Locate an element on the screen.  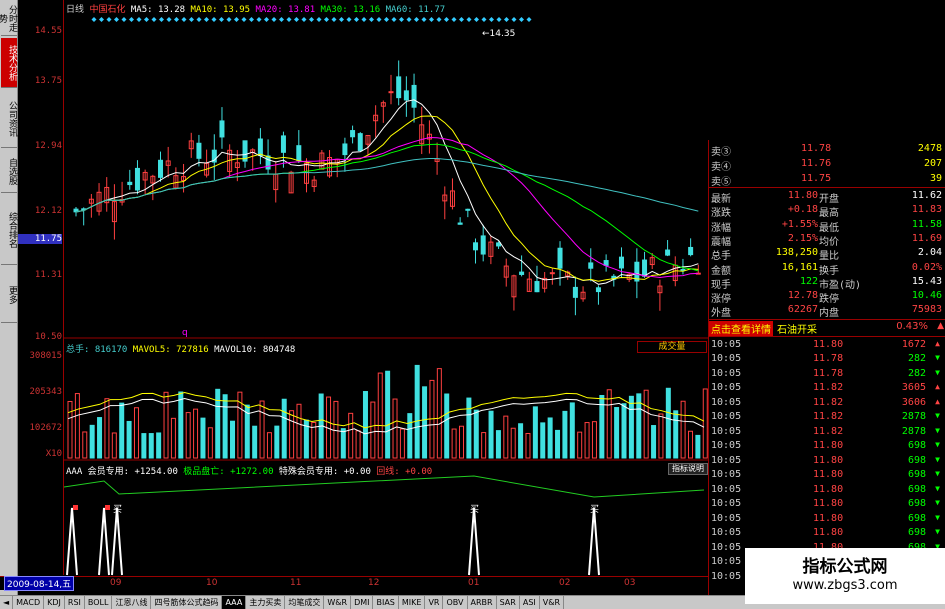
tab-dmi: DMI is located at coordinates (362, 602).